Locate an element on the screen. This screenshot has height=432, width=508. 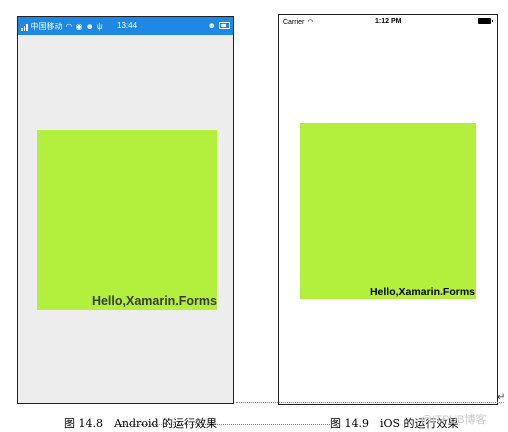
ios-hello-label: Hello,Xamarin.Forms is located at coordinates (422, 292).